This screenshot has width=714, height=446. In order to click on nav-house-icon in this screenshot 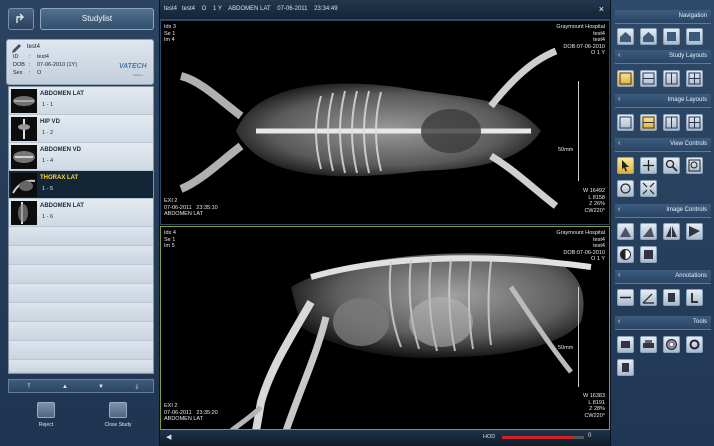, I will do `click(648, 37)`.